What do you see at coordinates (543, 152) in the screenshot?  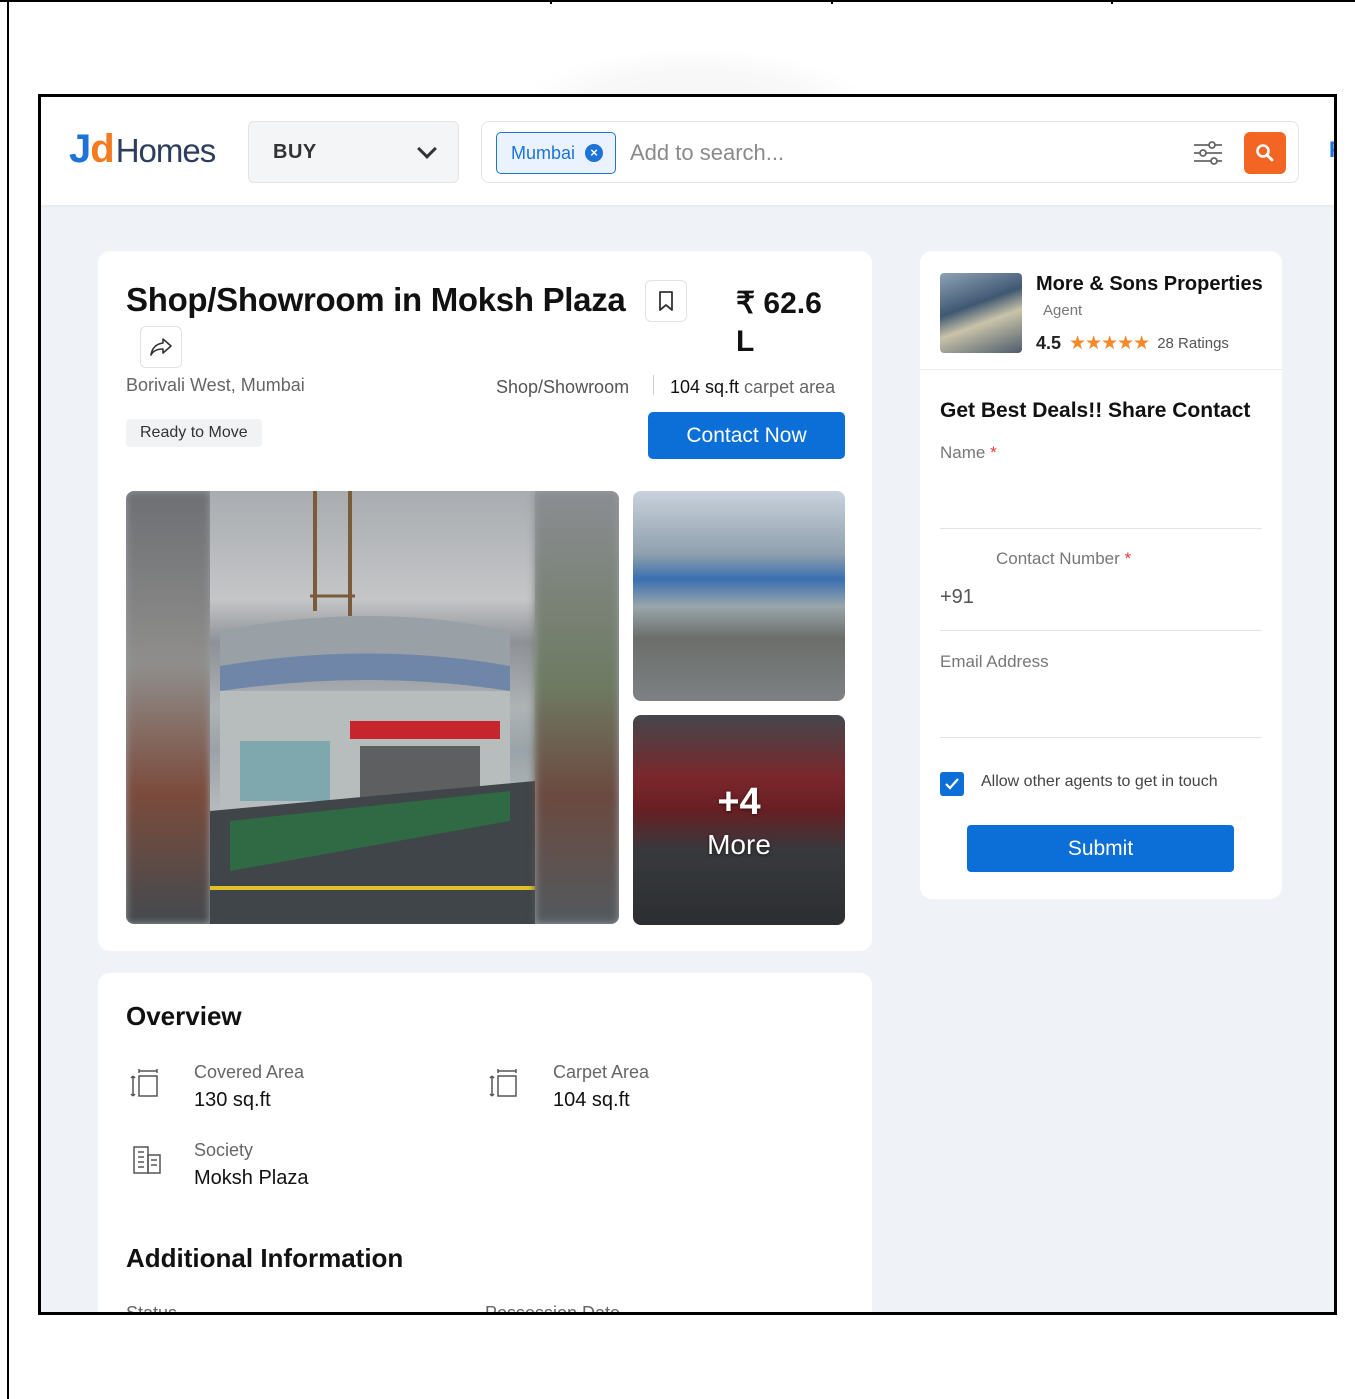 I see `city-chip-label: Mumbai` at bounding box center [543, 152].